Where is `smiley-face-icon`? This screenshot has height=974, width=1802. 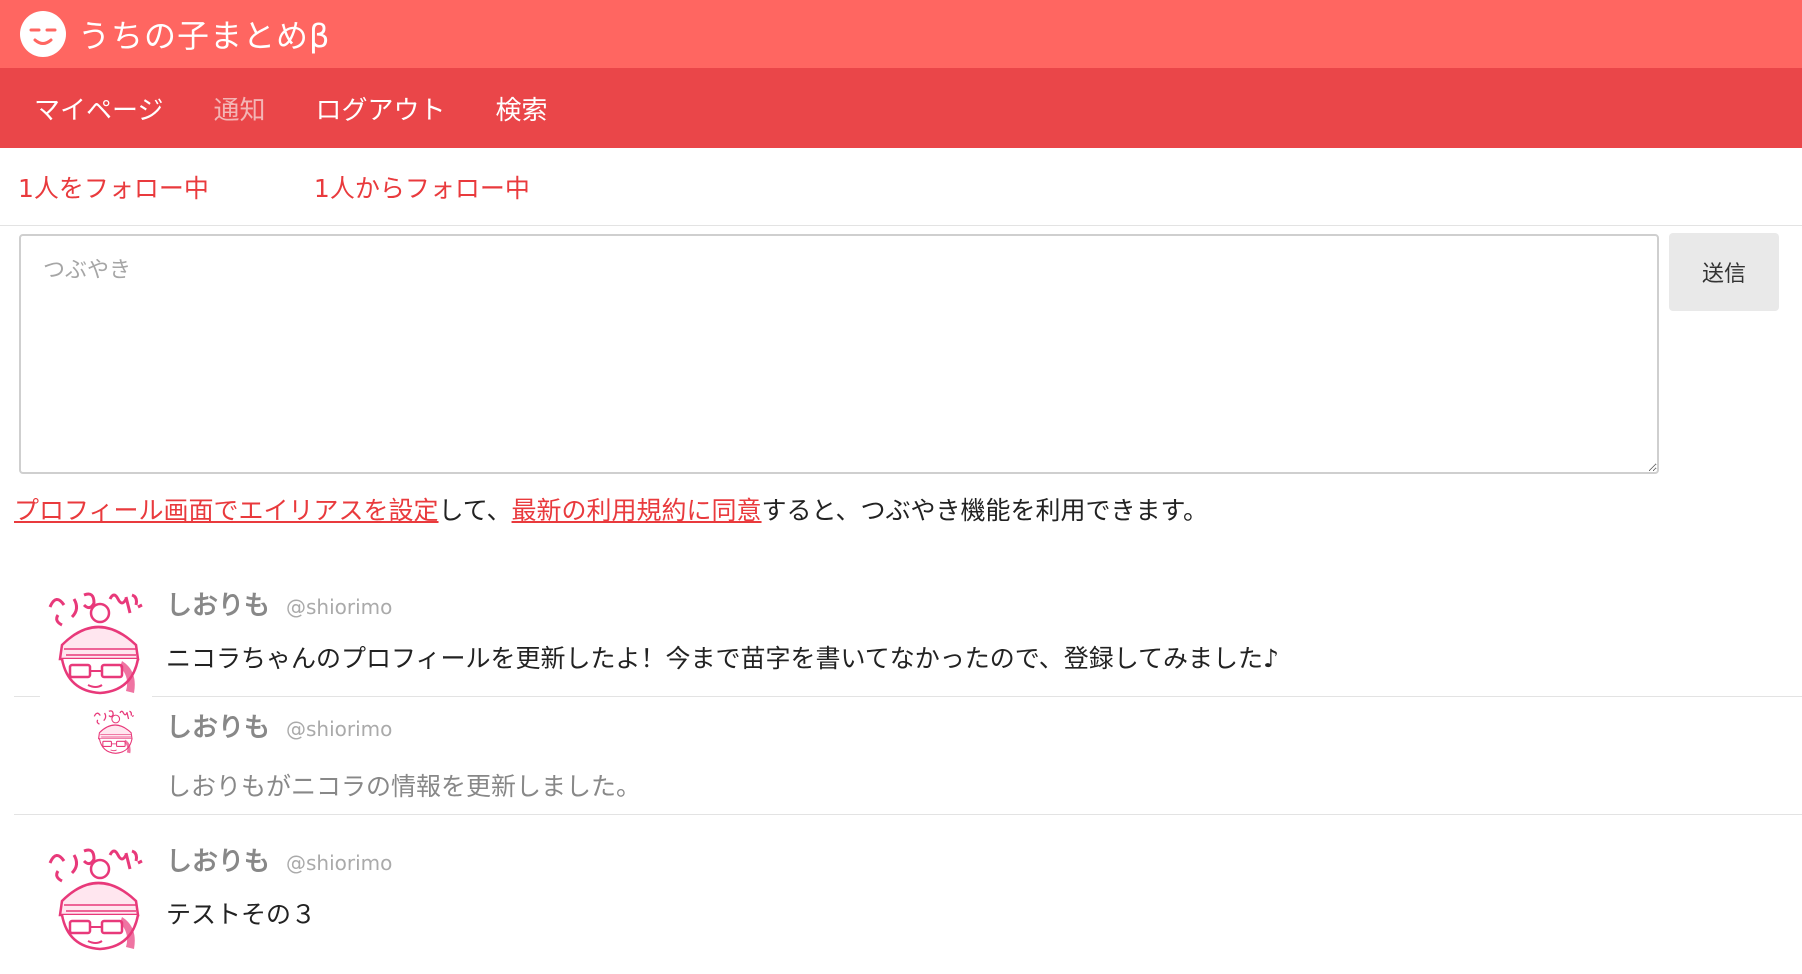
smiley-face-icon is located at coordinates (43, 34).